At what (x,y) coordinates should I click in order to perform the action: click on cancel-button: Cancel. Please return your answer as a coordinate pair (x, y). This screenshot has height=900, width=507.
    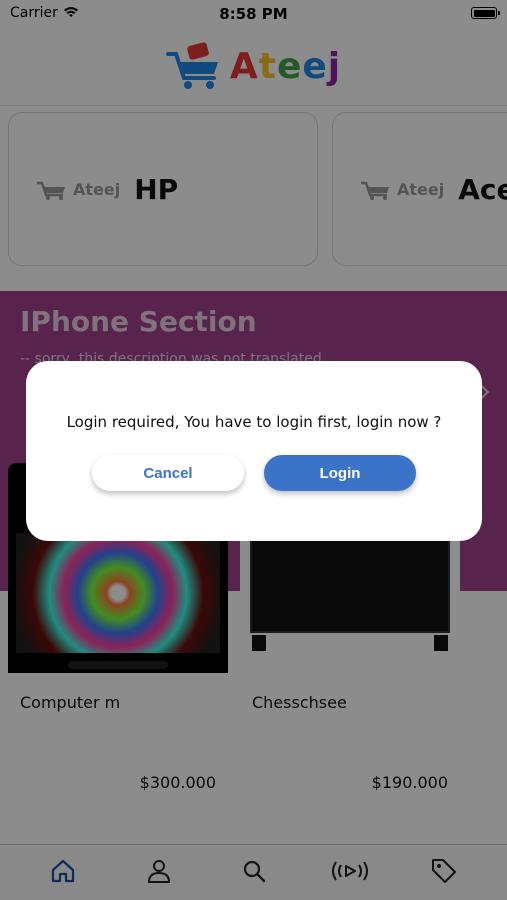
    Looking at the image, I should click on (168, 473).